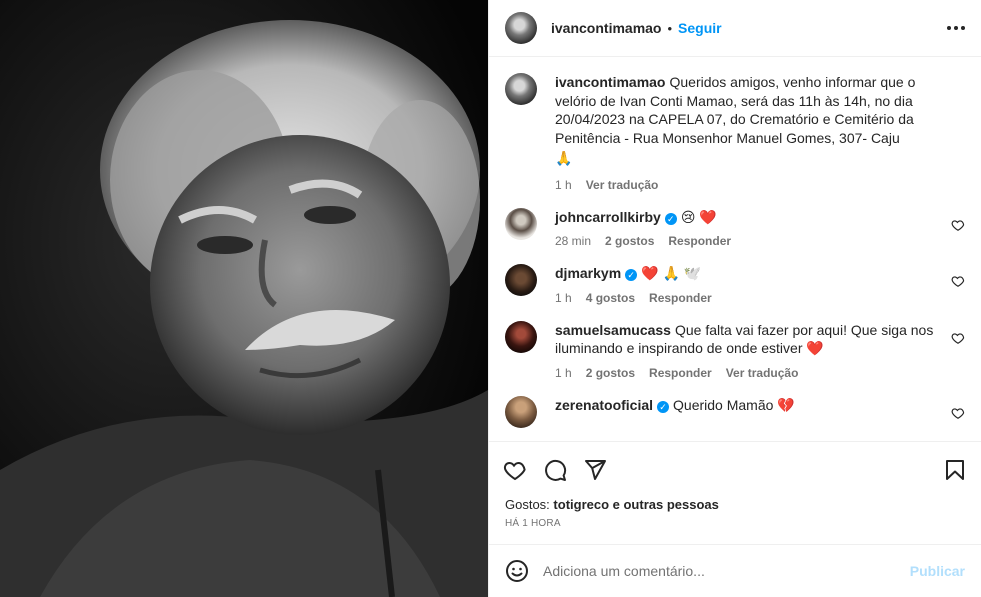 This screenshot has width=981, height=597. I want to click on heart-icon, so click(515, 470).